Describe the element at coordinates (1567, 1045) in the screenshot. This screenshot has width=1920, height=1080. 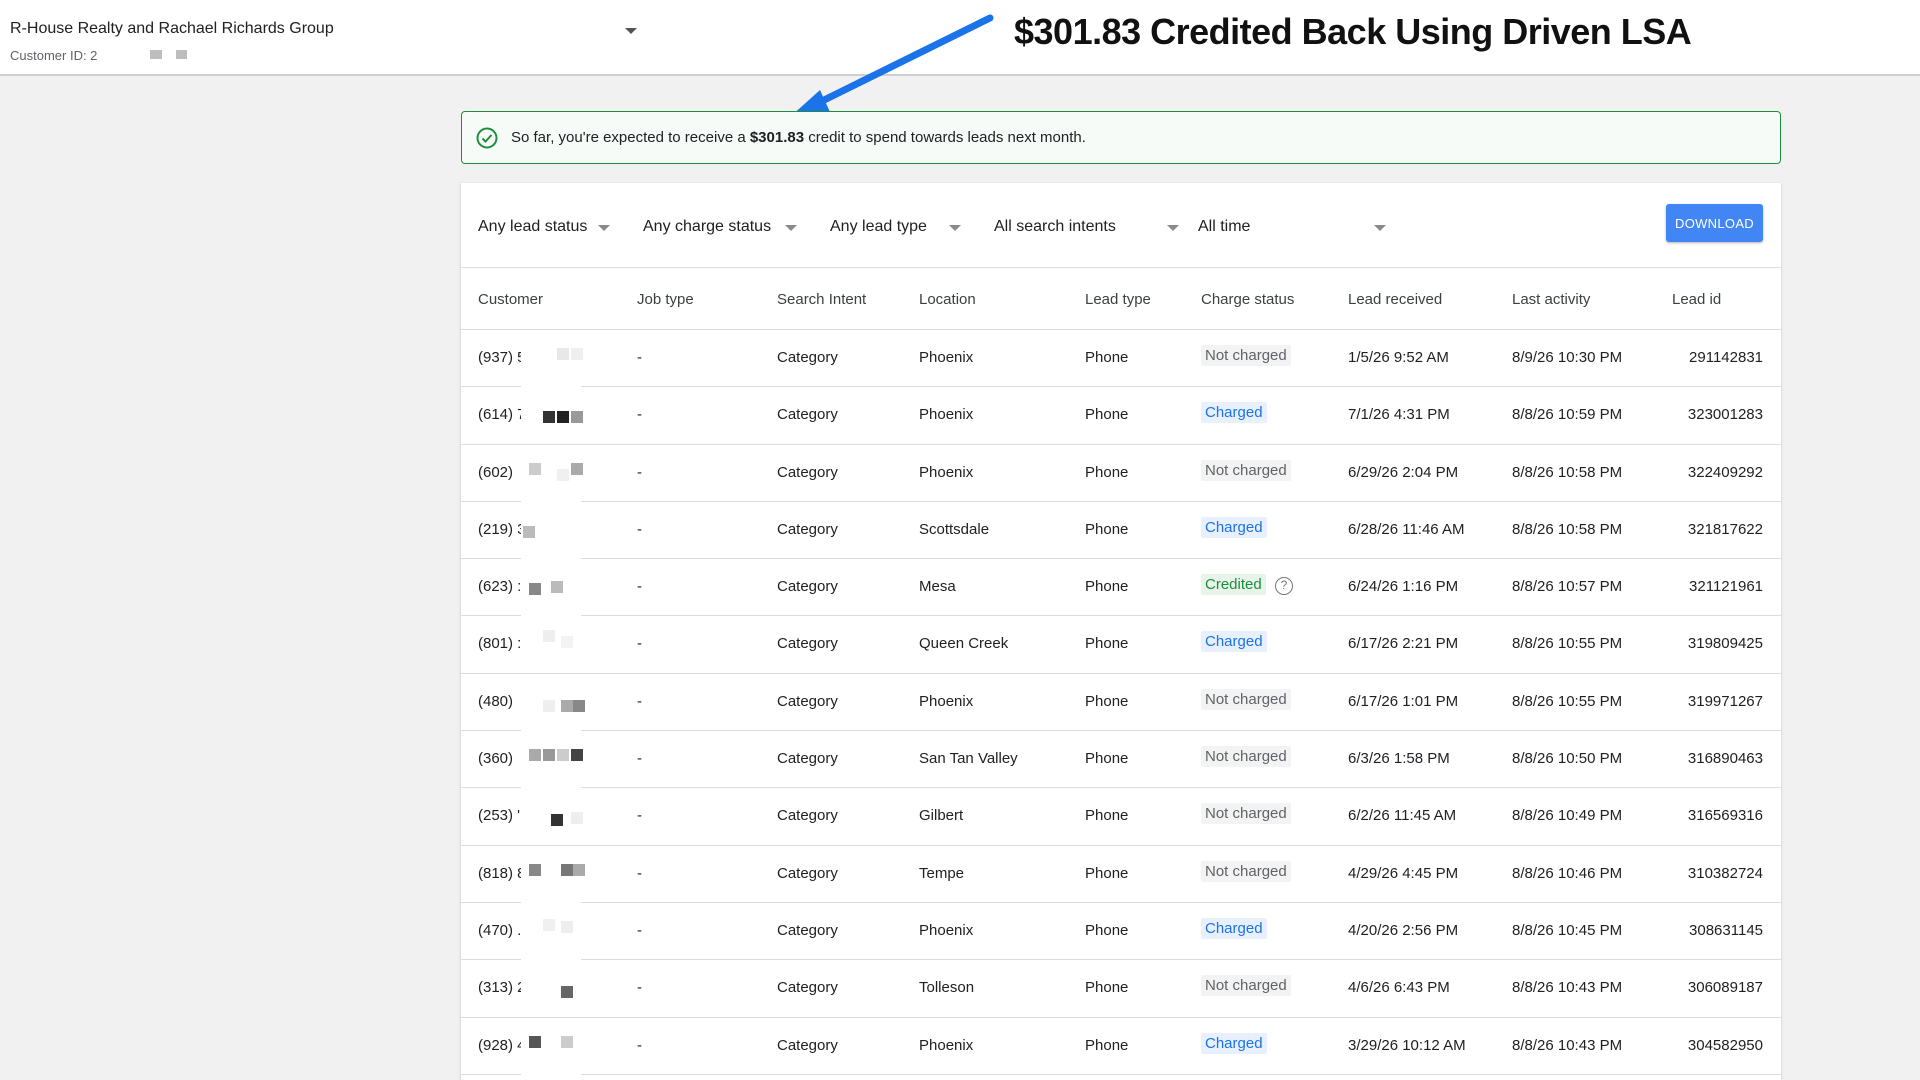
I see `last-activity-cell: 8/8/26 10:43 PM` at that location.